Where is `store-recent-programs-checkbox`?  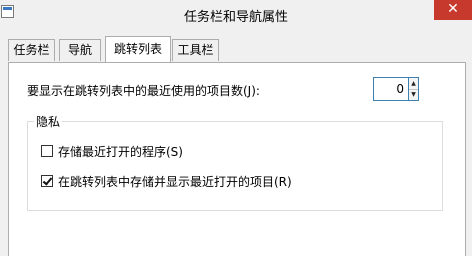
store-recent-programs-checkbox is located at coordinates (47, 151).